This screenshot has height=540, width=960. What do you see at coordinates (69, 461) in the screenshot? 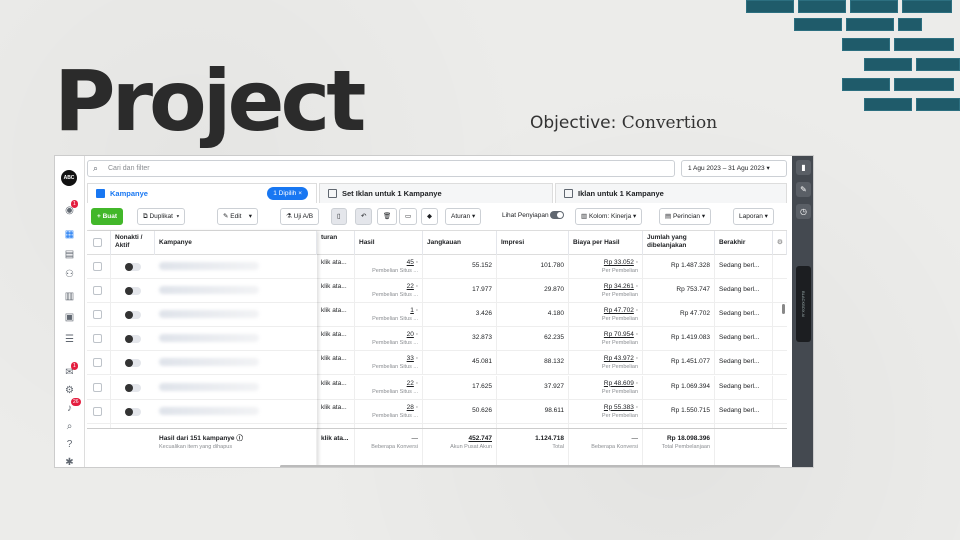
I see `bug-icon: ✱` at bounding box center [69, 461].